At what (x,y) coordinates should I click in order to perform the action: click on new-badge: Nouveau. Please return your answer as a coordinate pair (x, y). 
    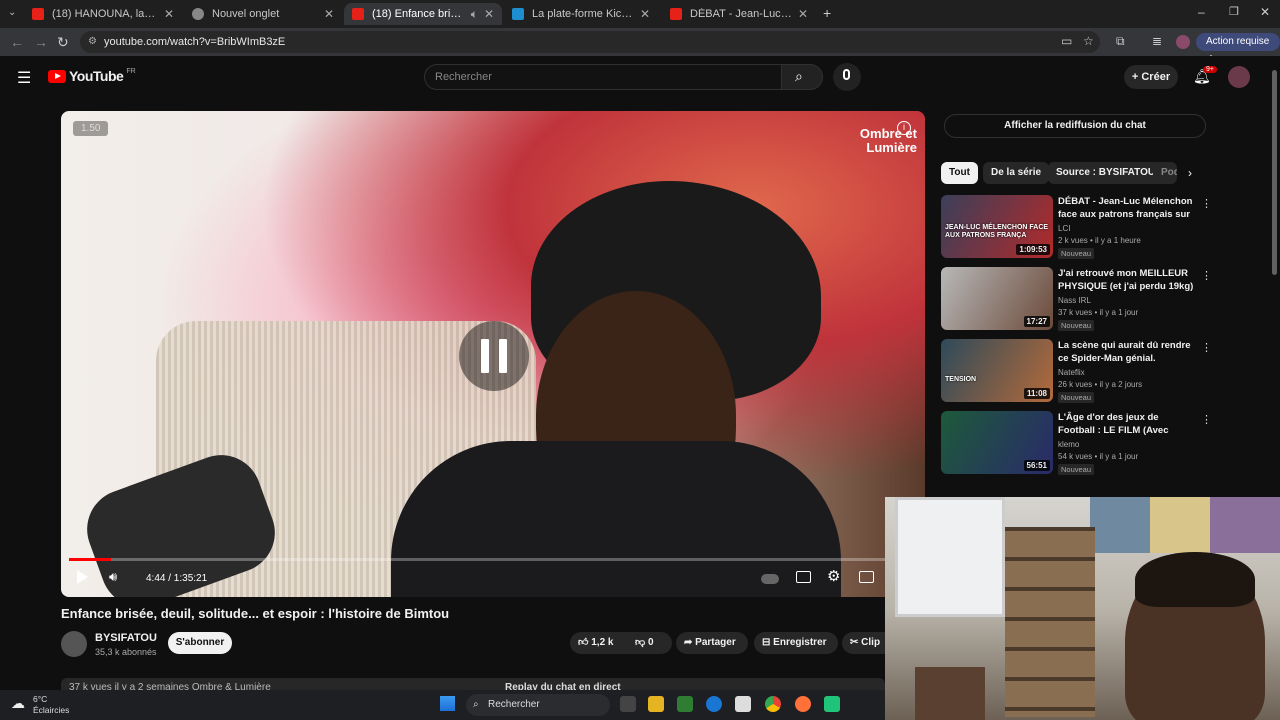
    Looking at the image, I should click on (1076, 397).